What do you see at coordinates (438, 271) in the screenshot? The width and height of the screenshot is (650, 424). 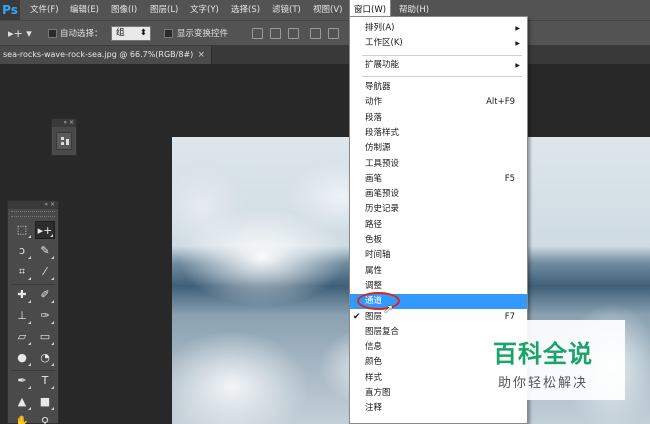 I see `menu-item-properties: 属性` at bounding box center [438, 271].